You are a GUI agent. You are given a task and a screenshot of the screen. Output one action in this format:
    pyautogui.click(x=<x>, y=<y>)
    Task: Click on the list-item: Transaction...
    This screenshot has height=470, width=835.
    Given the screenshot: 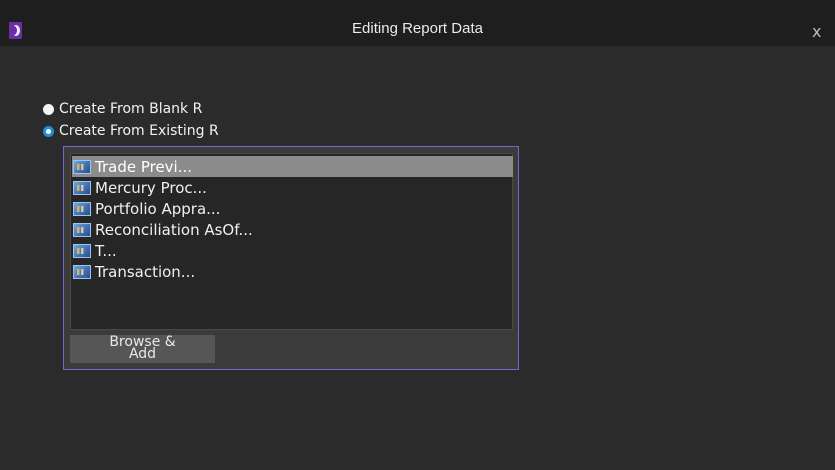 What is the action you would take?
    pyautogui.click(x=292, y=271)
    